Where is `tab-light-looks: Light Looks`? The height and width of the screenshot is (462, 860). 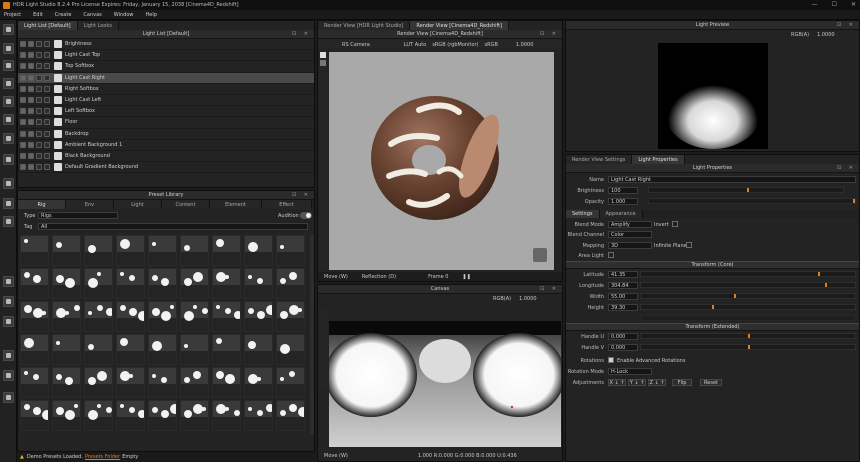 tab-light-looks: Light Looks is located at coordinates (98, 25).